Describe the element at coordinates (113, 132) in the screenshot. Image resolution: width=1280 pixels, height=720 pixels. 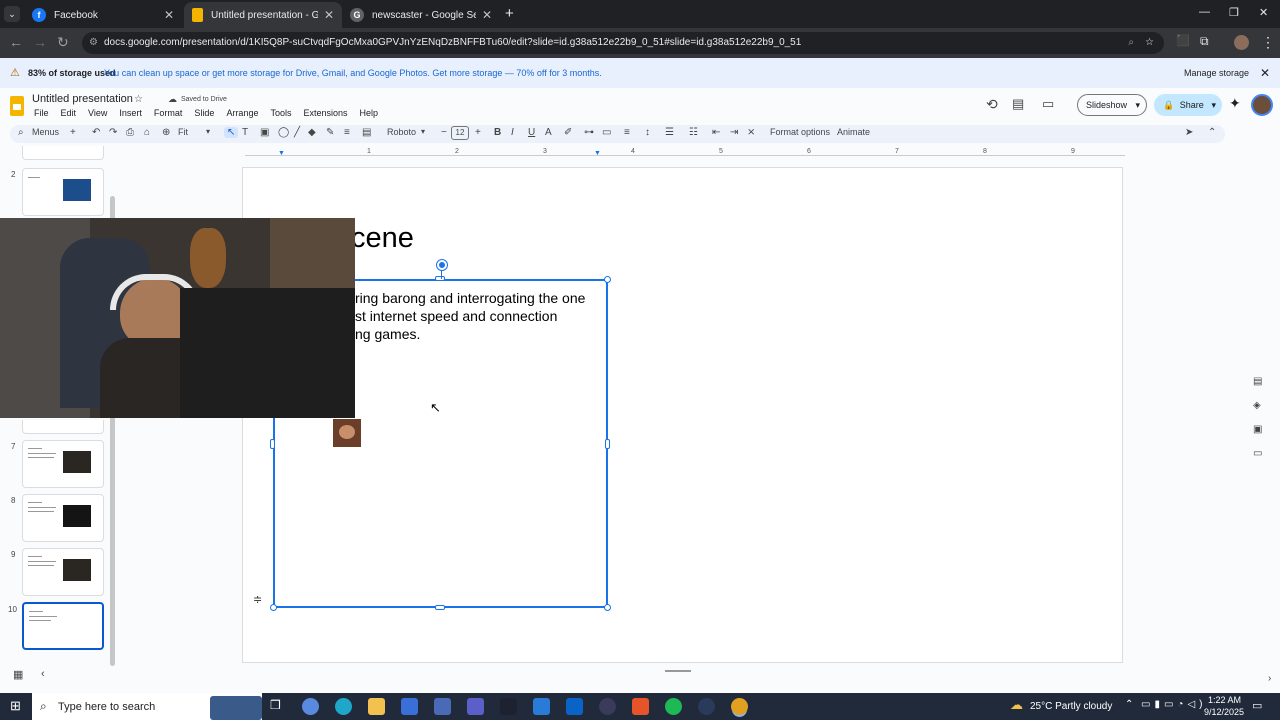
I see `redo-icon: ↷` at that location.